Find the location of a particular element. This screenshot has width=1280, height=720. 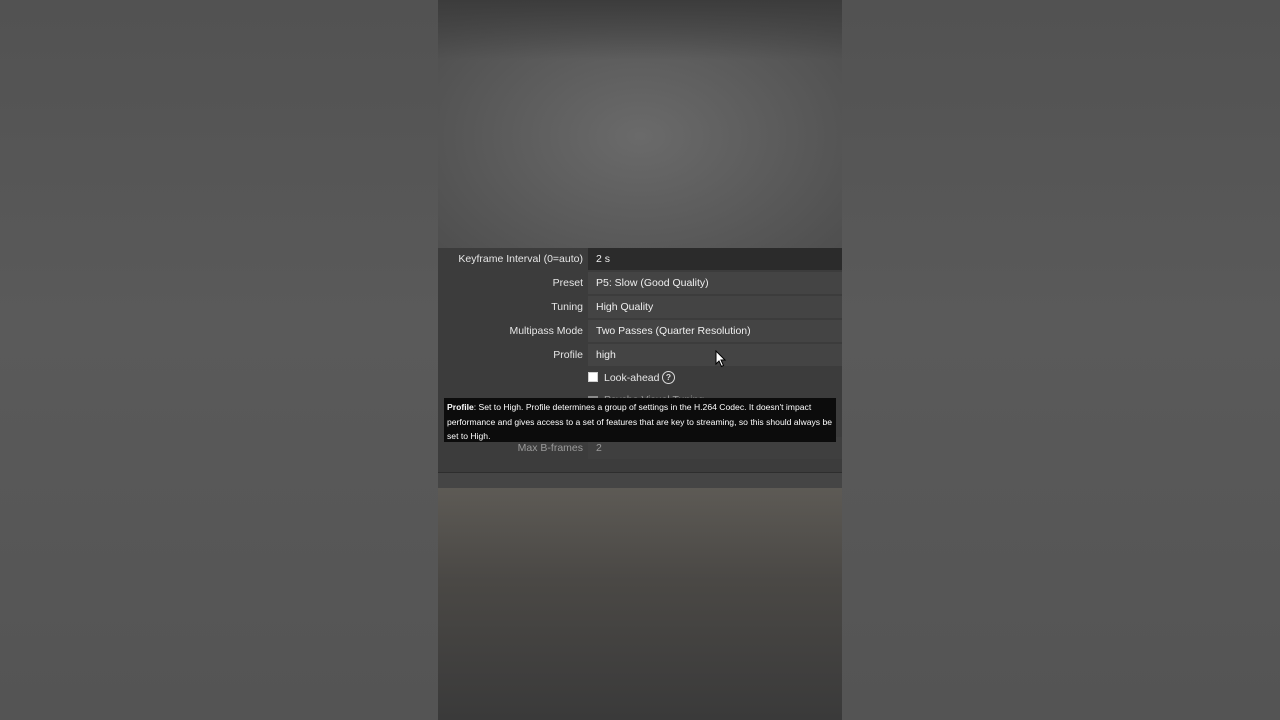

tuning-row: Tuning High Quality is located at coordinates (640, 307).